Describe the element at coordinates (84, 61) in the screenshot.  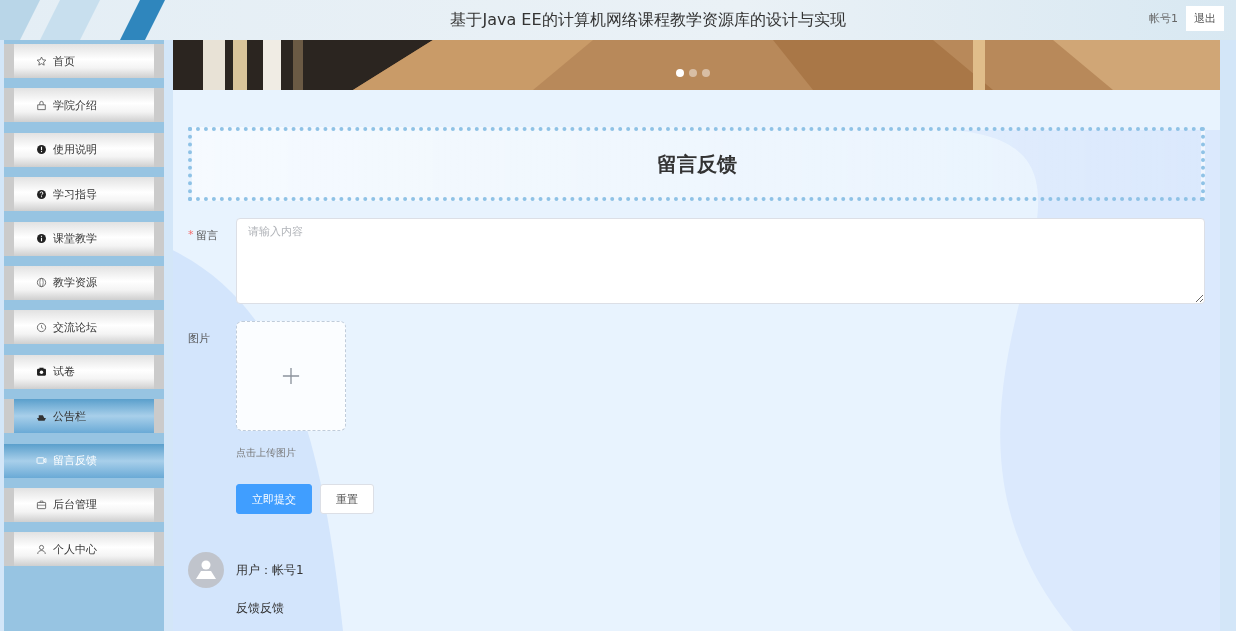
I see `sidebar-item: 首页` at that location.